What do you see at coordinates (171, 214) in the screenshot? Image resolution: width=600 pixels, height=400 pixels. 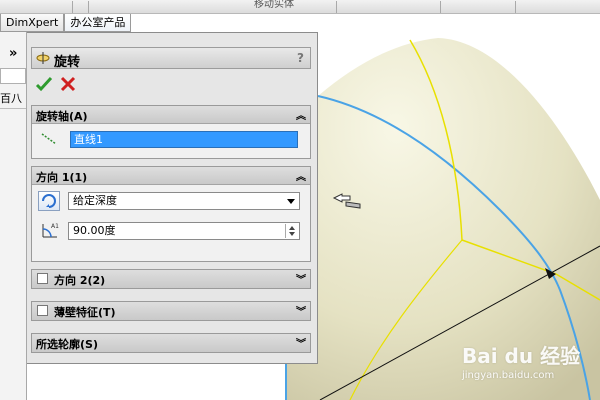 I see `direction1-group: 方向 1(1) ︽ 给定深度 A1 90.00度` at bounding box center [171, 214].